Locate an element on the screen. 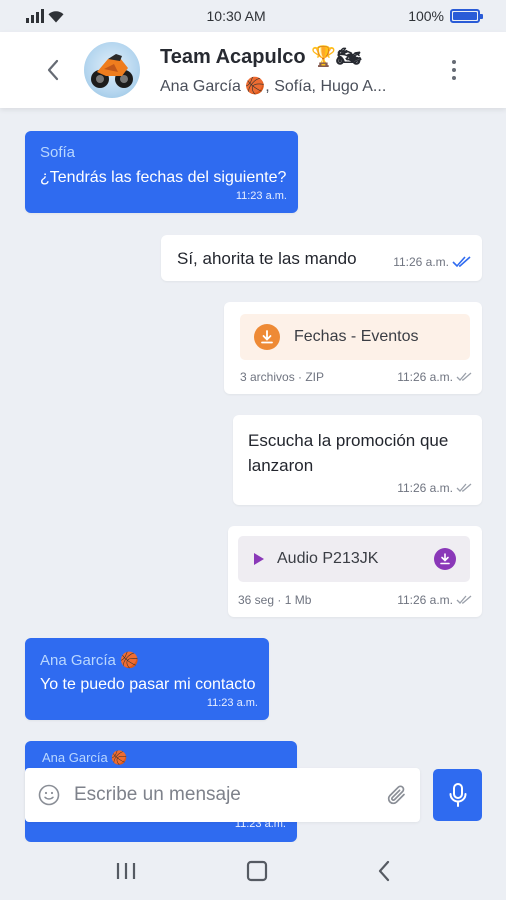  motorcycle-icon is located at coordinates (112, 71).